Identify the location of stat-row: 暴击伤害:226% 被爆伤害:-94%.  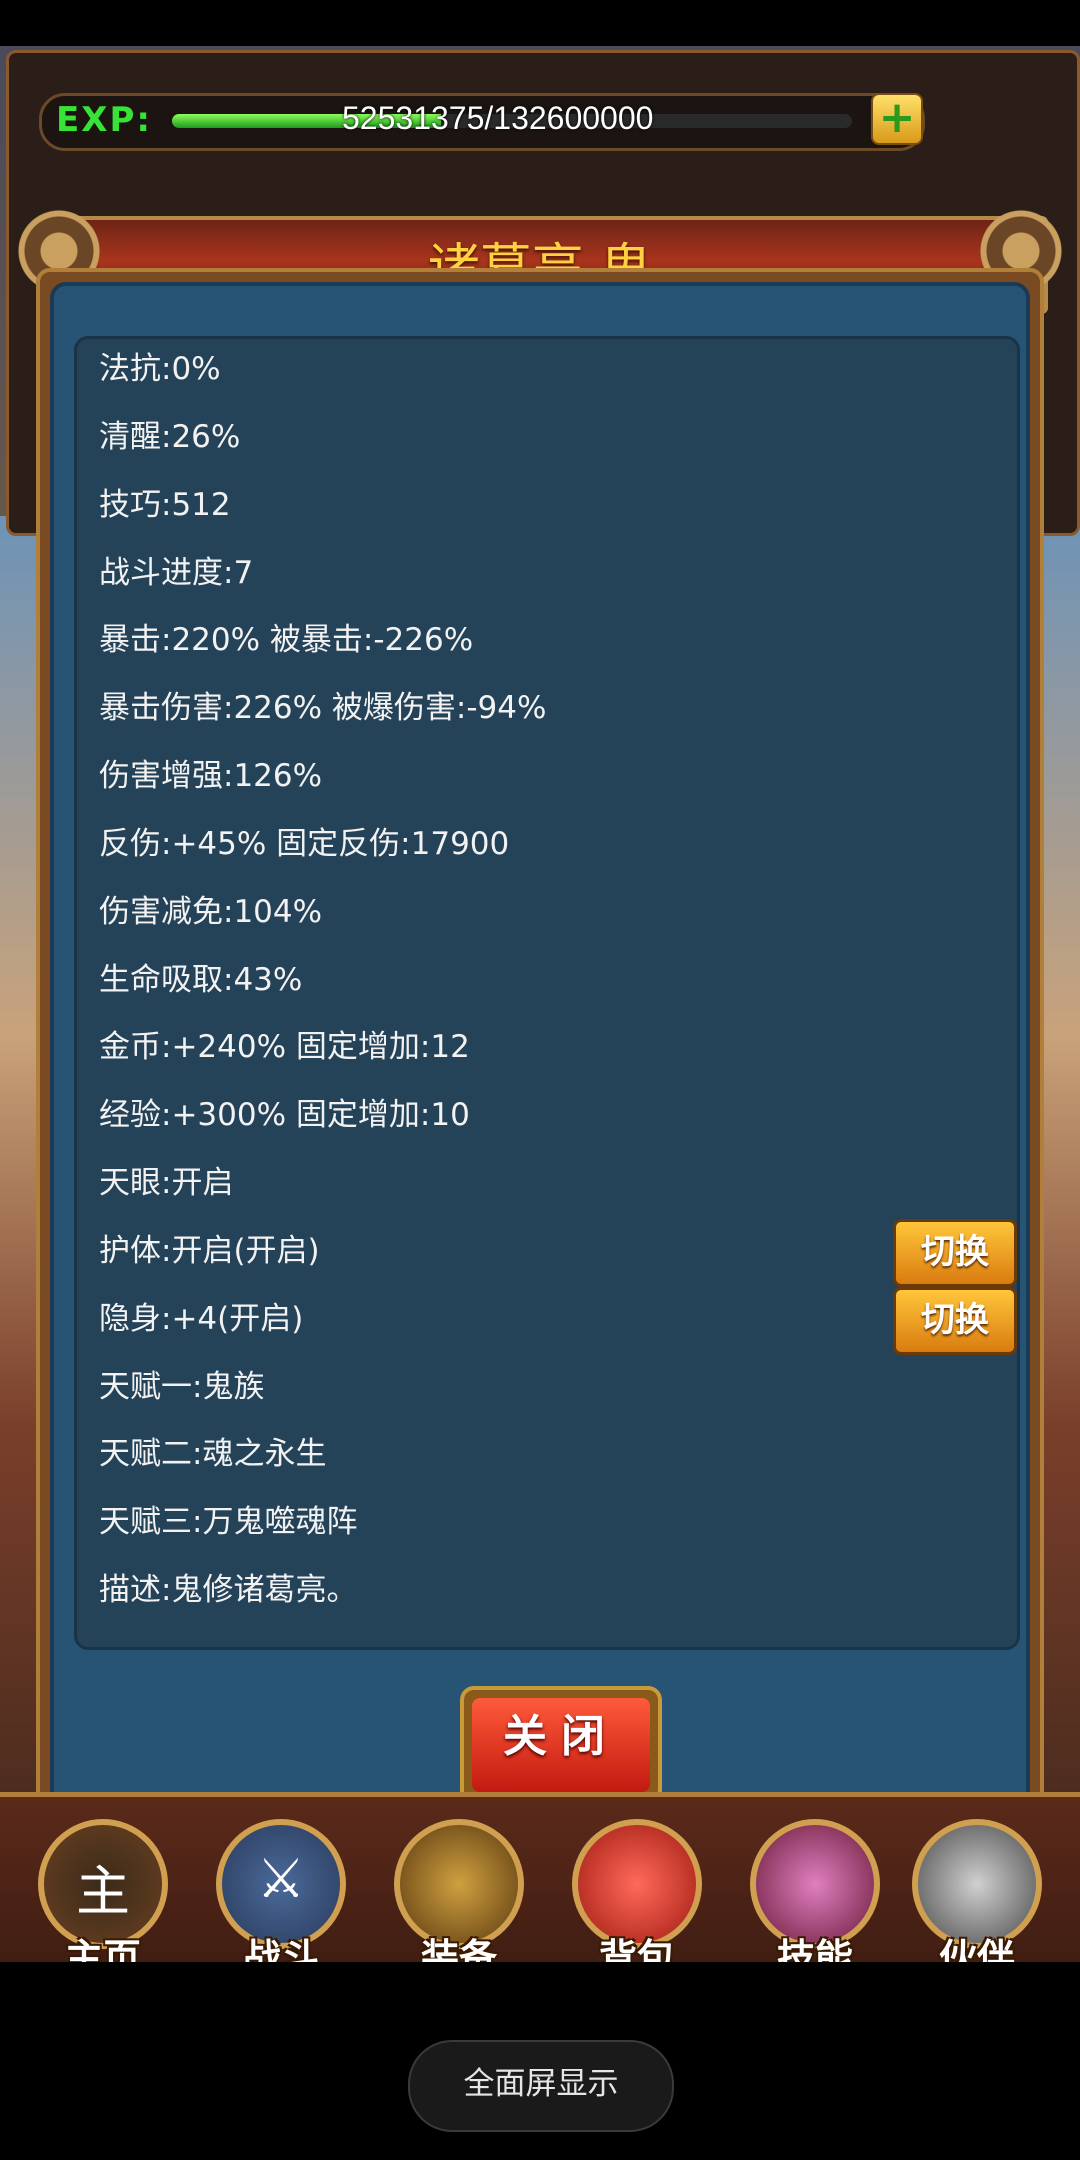
(323, 708).